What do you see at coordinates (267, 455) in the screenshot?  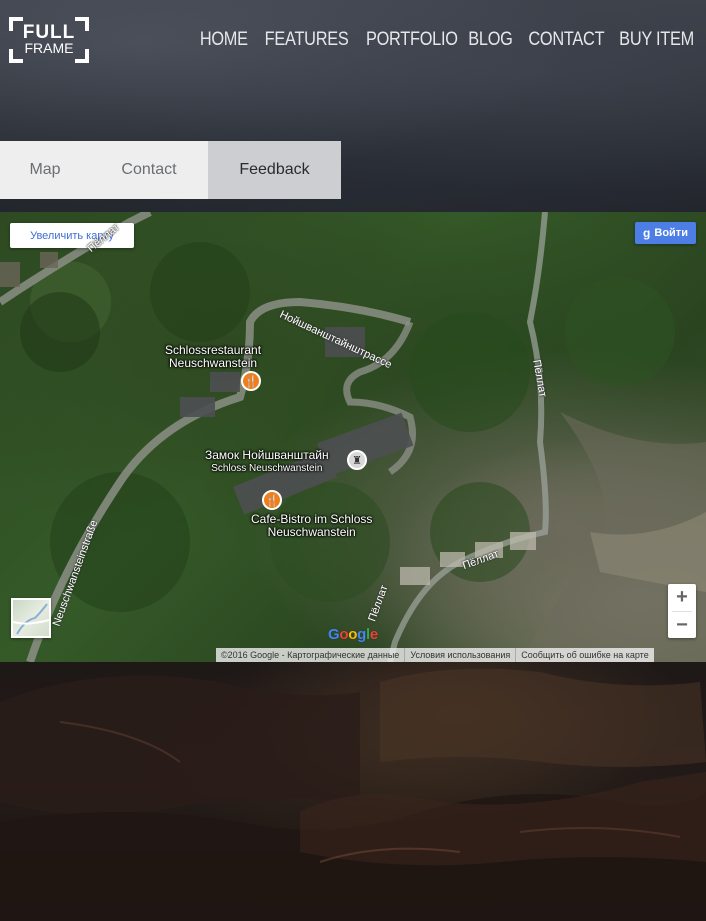 I see `poi-castle-line1: Замок Нойшванштайн` at bounding box center [267, 455].